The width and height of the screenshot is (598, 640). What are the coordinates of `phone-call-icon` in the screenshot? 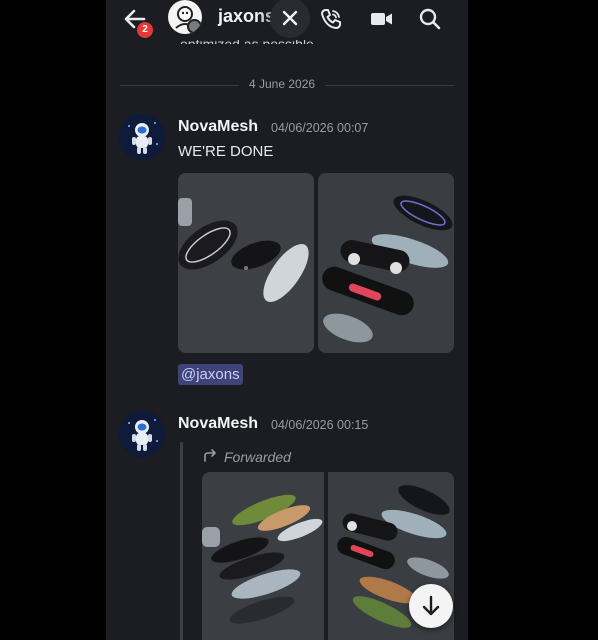 It's located at (331, 19).